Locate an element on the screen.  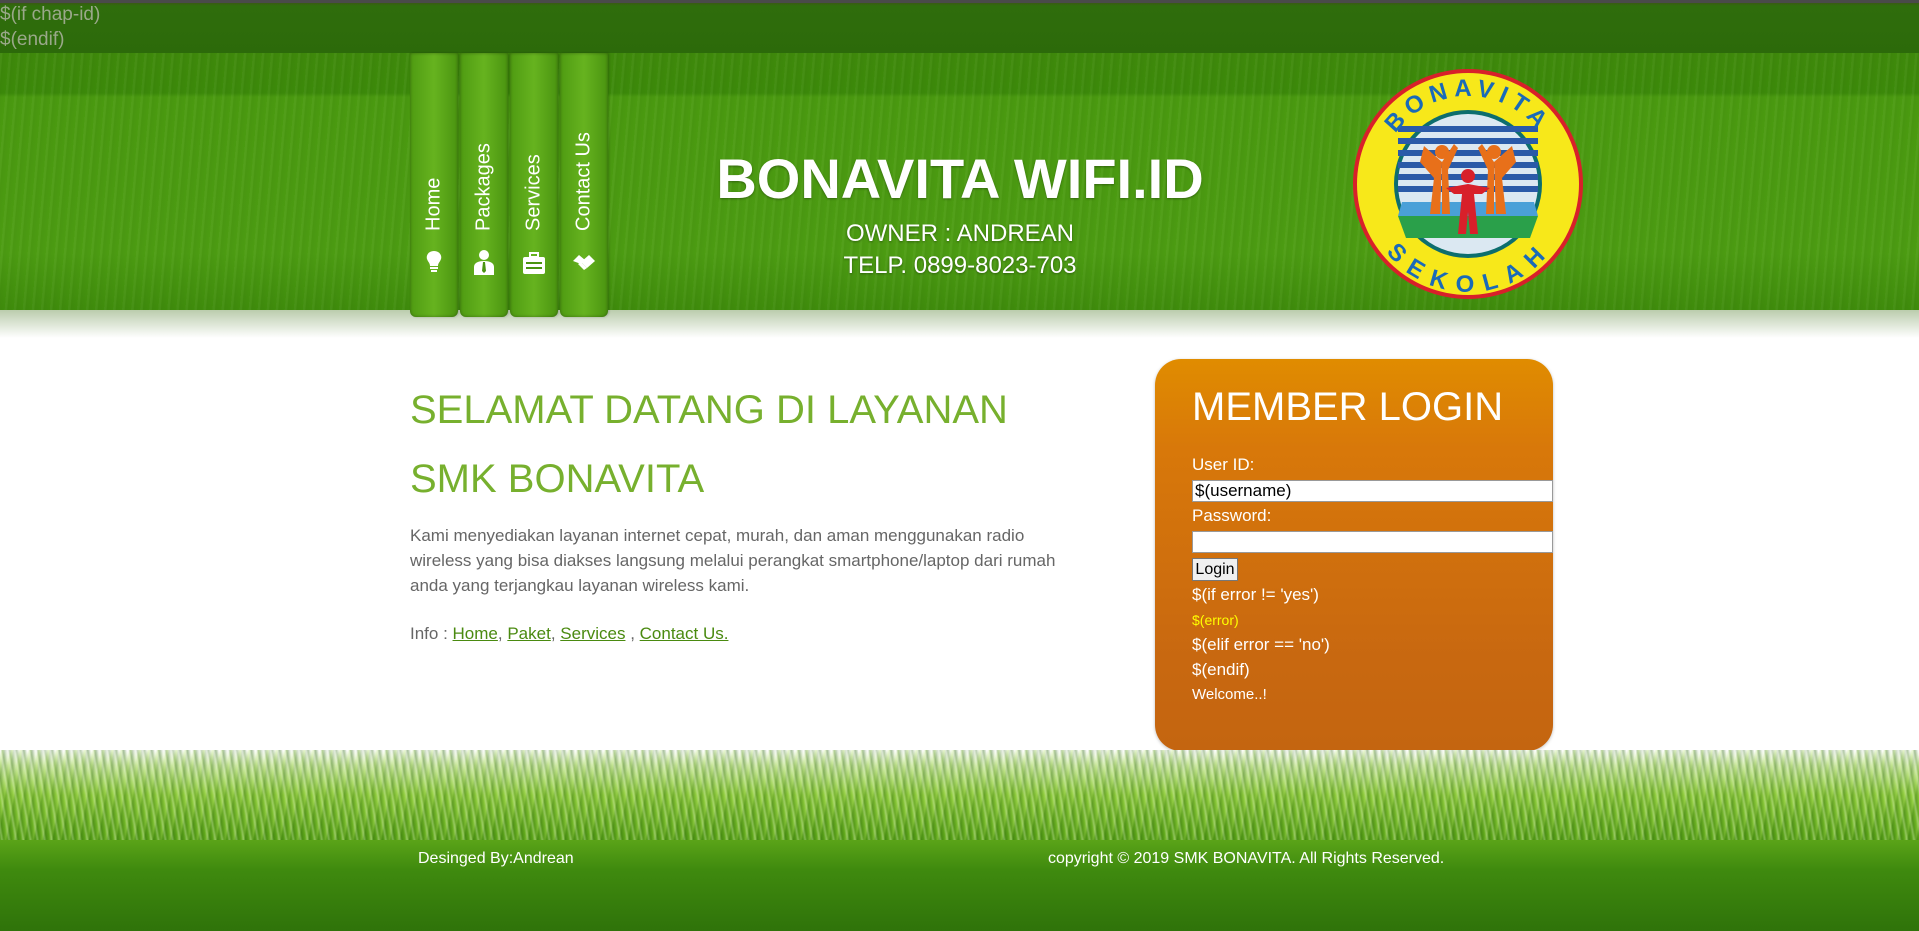
welcome-title-line2: SMK BONAVITA is located at coordinates (557, 479).